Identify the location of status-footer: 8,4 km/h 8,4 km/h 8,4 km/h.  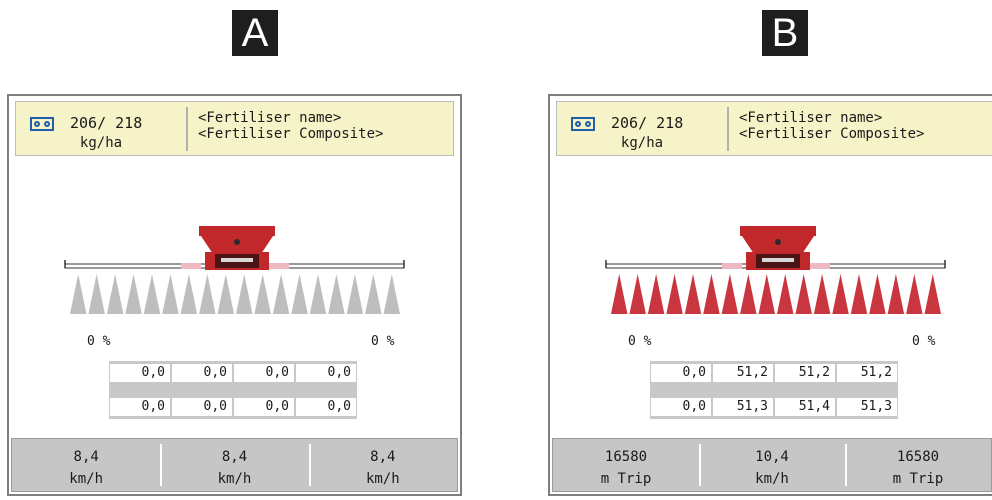
(234, 465).